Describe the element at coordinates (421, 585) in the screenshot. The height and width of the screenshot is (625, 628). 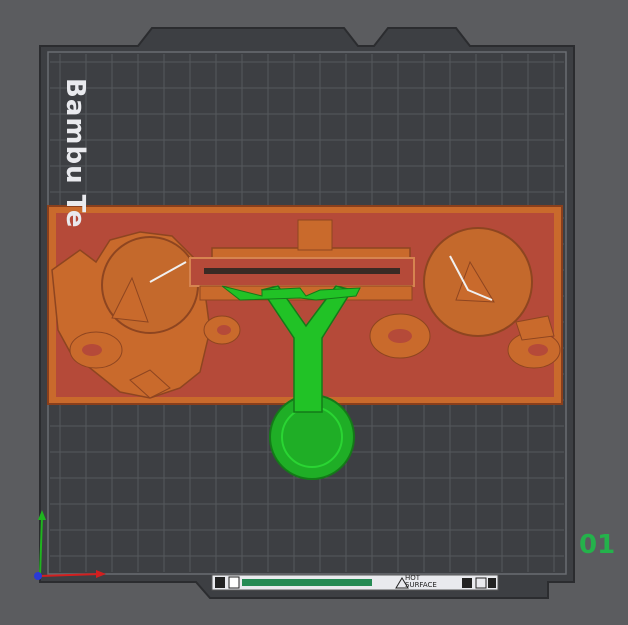
I see `hot-surface-line2: SURFACE` at that location.